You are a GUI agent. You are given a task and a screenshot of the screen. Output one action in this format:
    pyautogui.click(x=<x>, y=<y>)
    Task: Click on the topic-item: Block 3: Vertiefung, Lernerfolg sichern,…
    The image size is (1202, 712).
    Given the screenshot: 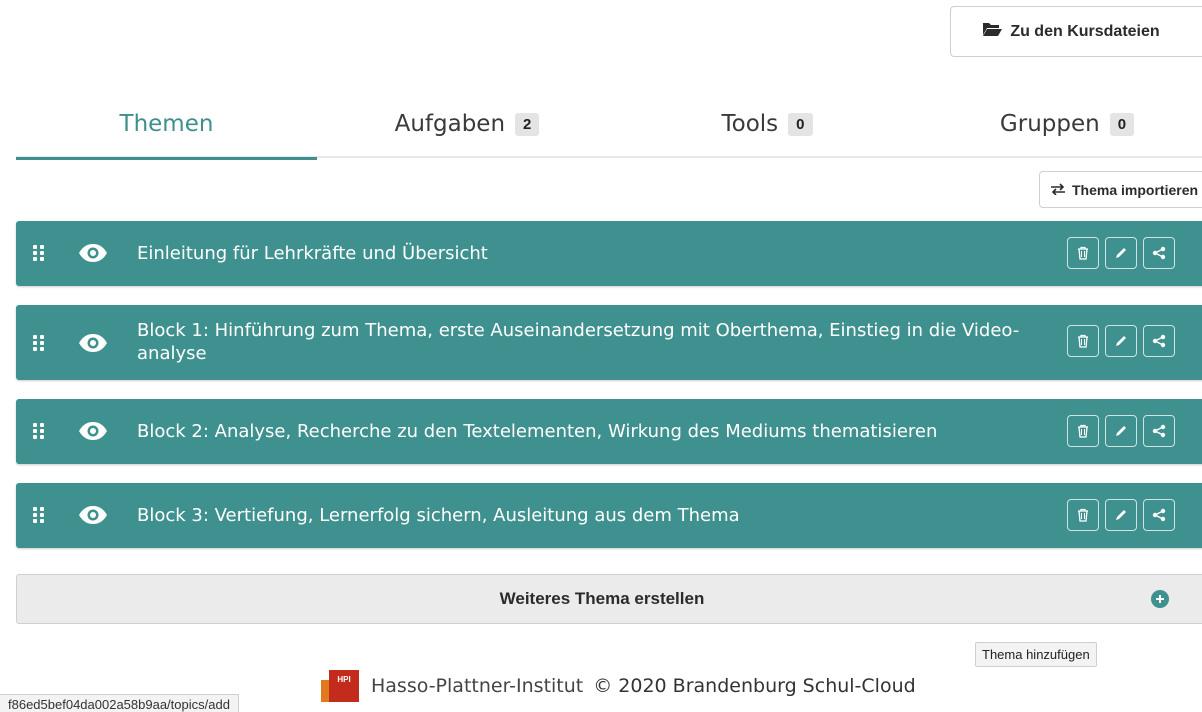 What is the action you would take?
    pyautogui.click(x=609, y=515)
    